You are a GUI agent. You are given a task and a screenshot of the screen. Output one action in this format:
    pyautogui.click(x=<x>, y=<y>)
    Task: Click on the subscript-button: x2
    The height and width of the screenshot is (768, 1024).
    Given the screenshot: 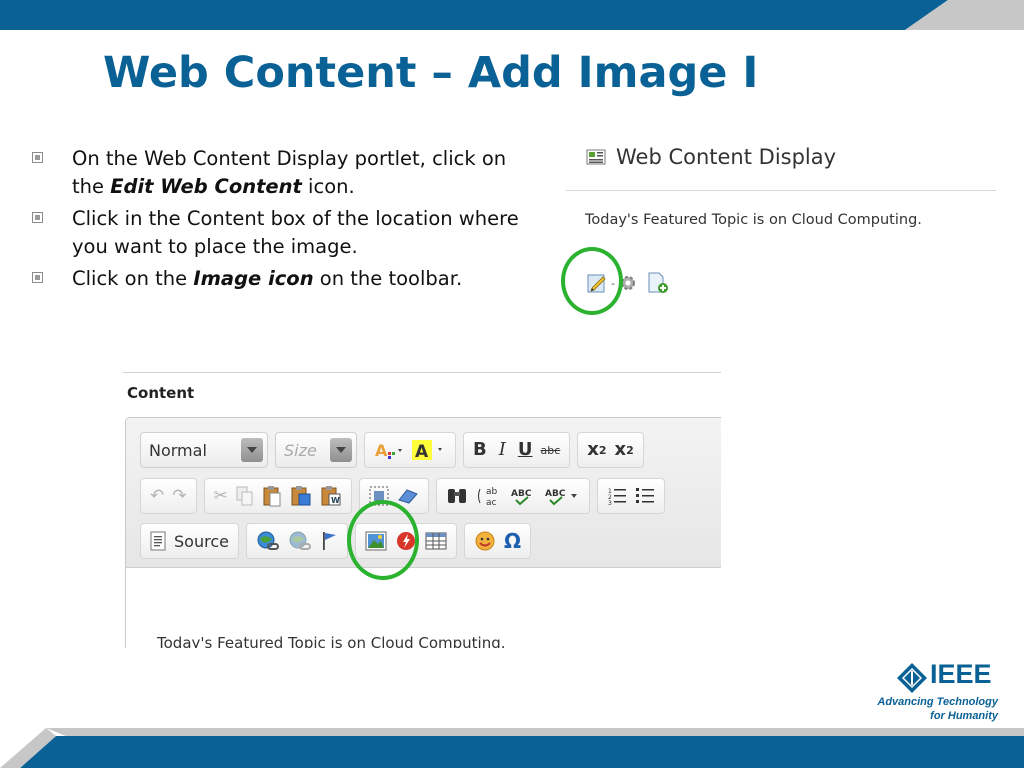 What is the action you would take?
    pyautogui.click(x=596, y=450)
    